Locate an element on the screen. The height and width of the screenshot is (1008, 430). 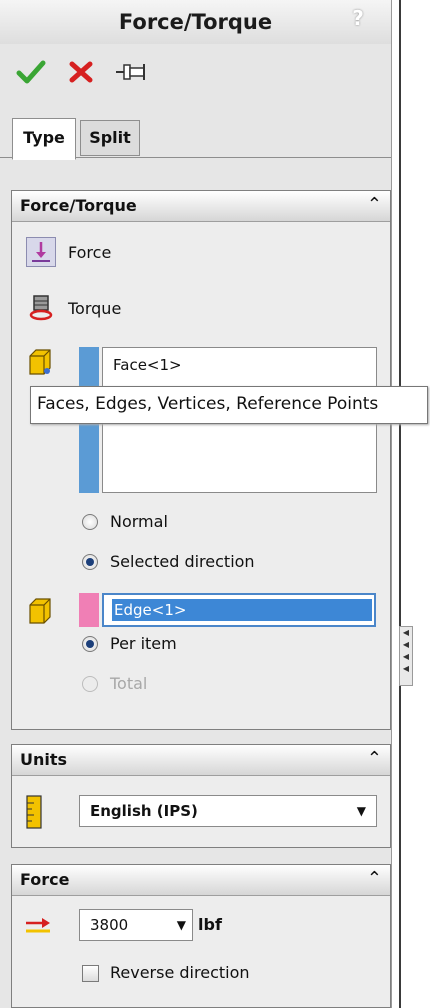
normal-radio is located at coordinates (90, 522).